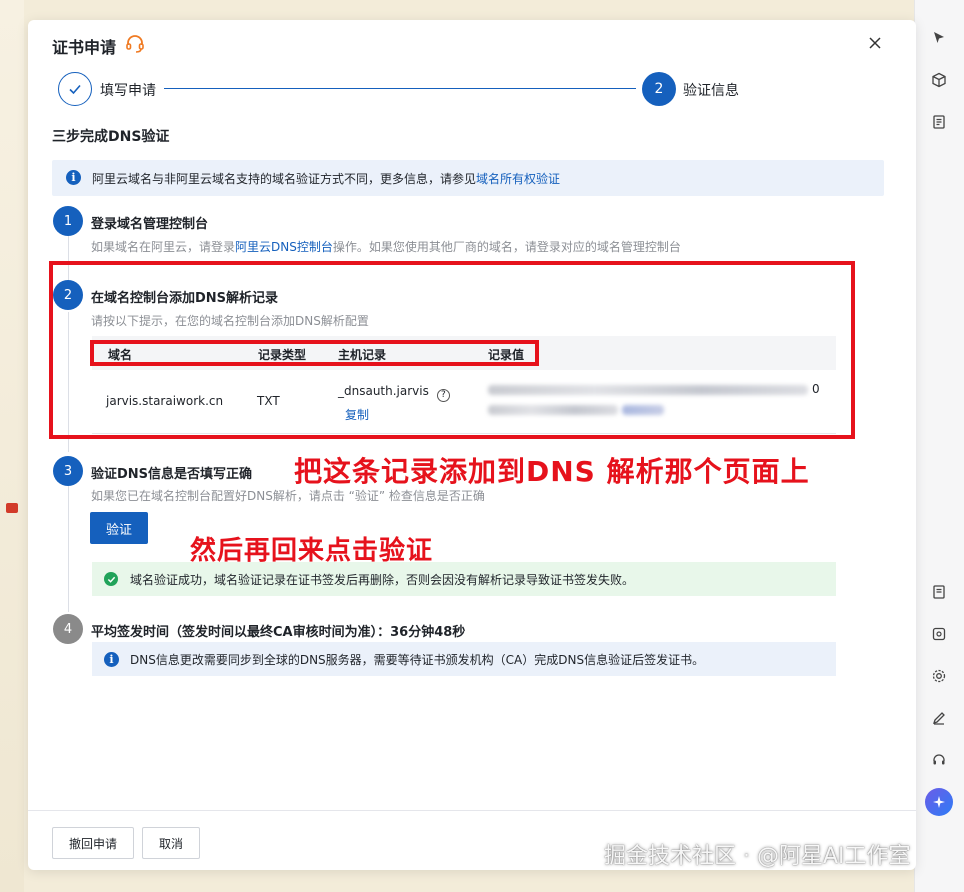 This screenshot has height=892, width=964. What do you see at coordinates (84, 47) in the screenshot?
I see `dialog-title: 证书申请` at bounding box center [84, 47].